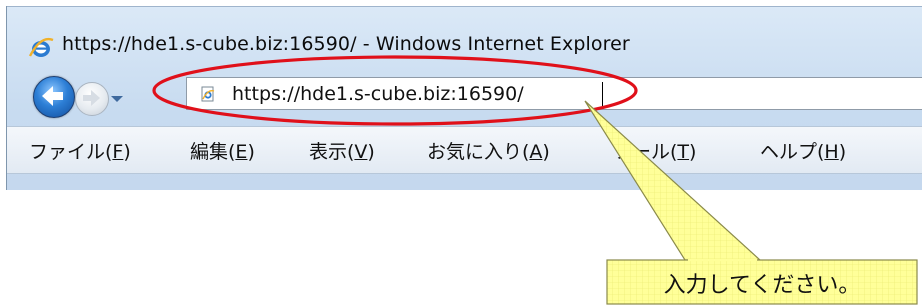  I want to click on back-arrow-icon, so click(52, 96).